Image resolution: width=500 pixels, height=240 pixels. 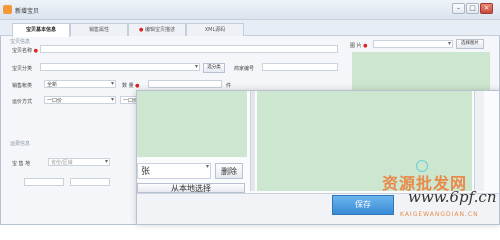 What do you see at coordinates (27, 11) in the screenshot?
I see `window-title: 新增宝贝` at bounding box center [27, 11].